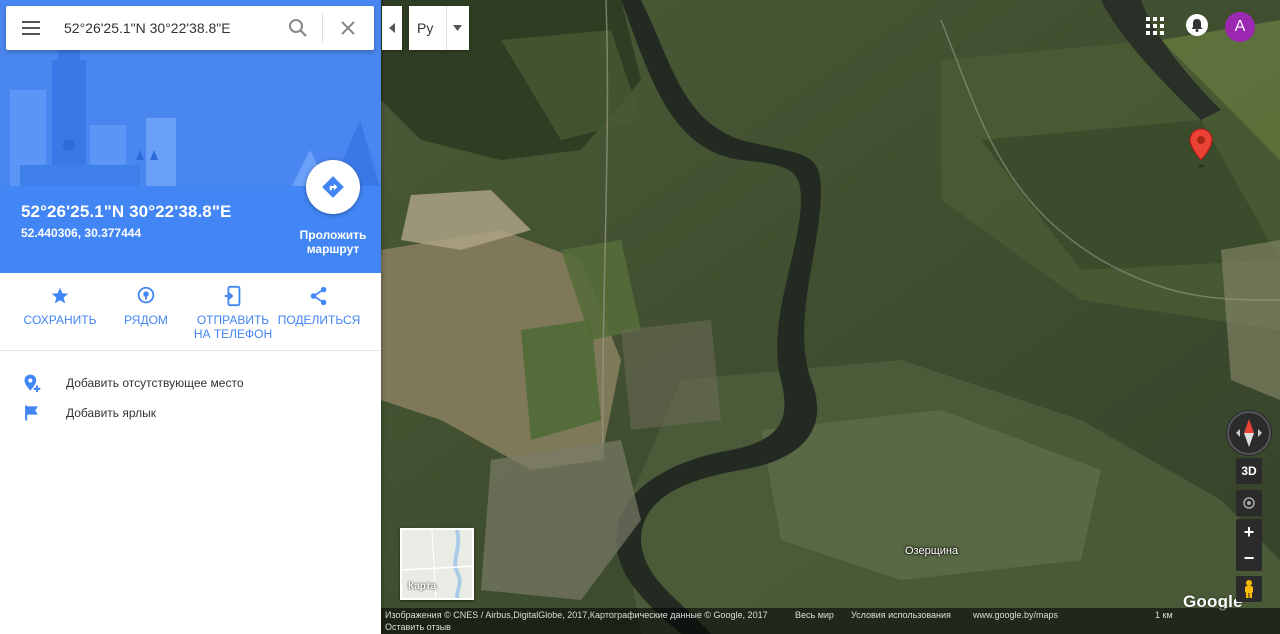  I want to click on scale-label: 1 км, so click(1164, 615).